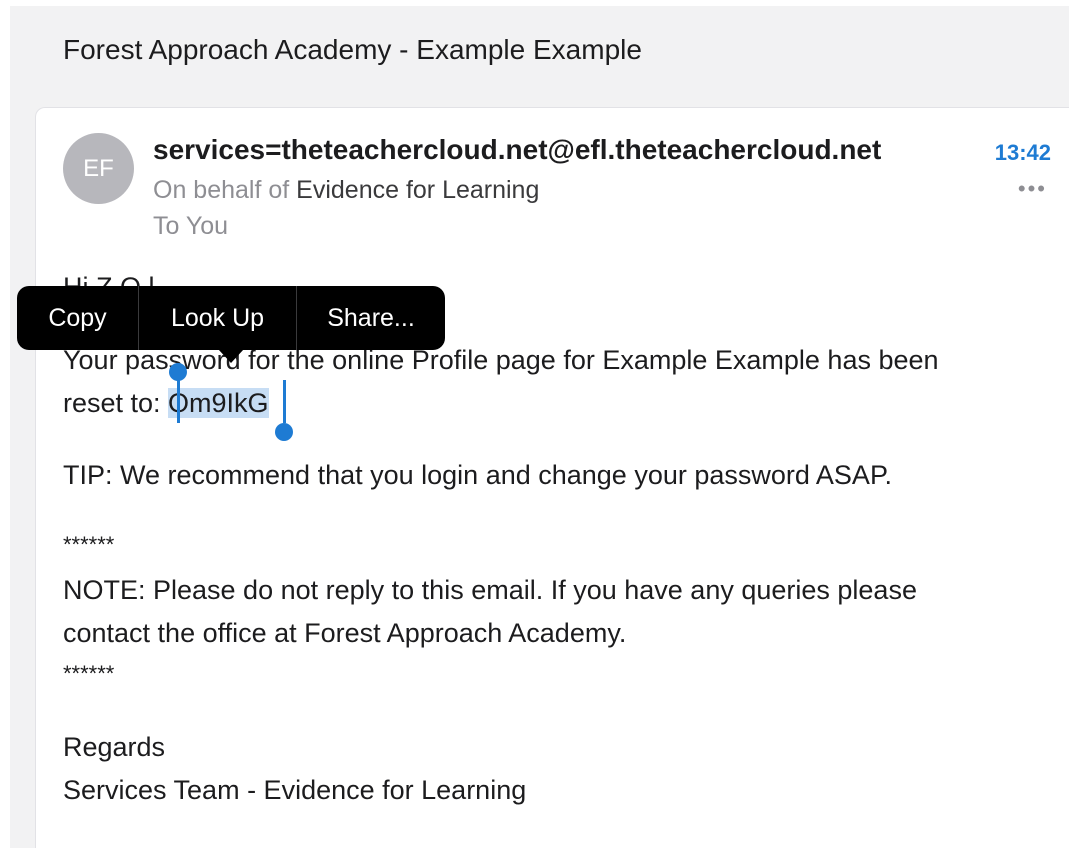 This screenshot has width=1069, height=848. What do you see at coordinates (190, 226) in the screenshot?
I see `recipient-line: To You` at bounding box center [190, 226].